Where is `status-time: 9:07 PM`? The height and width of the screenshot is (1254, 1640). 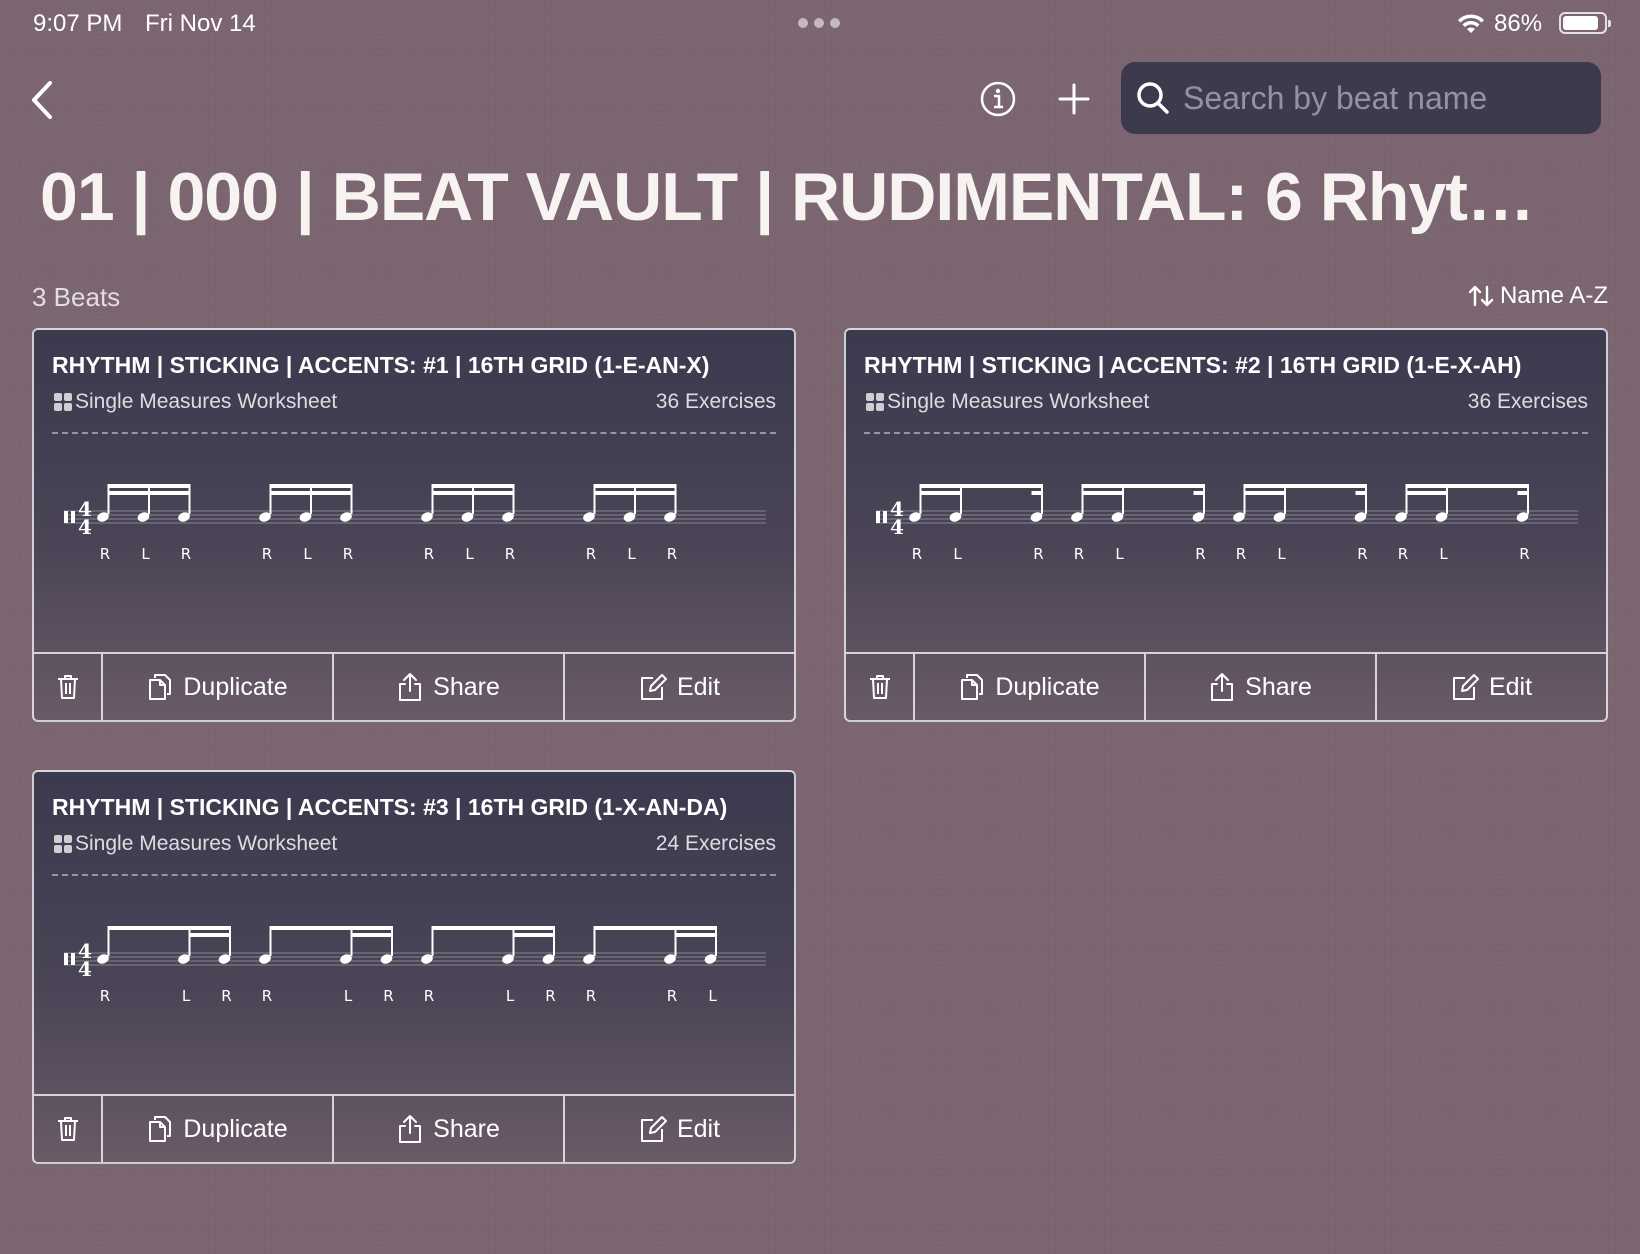 status-time: 9:07 PM is located at coordinates (78, 23).